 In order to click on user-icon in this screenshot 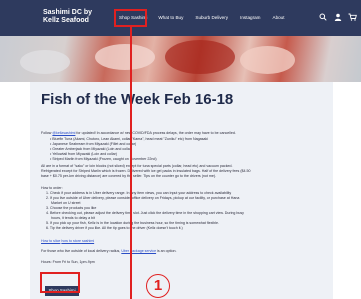, I will do `click(337, 17)`.